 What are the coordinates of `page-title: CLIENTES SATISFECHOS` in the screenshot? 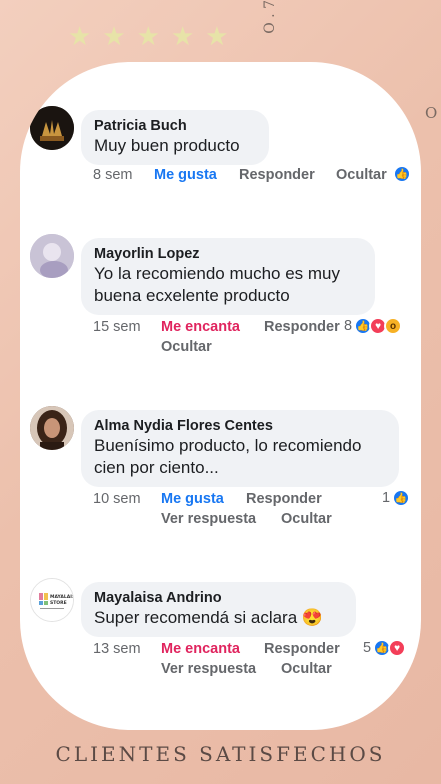 It's located at (220, 754).